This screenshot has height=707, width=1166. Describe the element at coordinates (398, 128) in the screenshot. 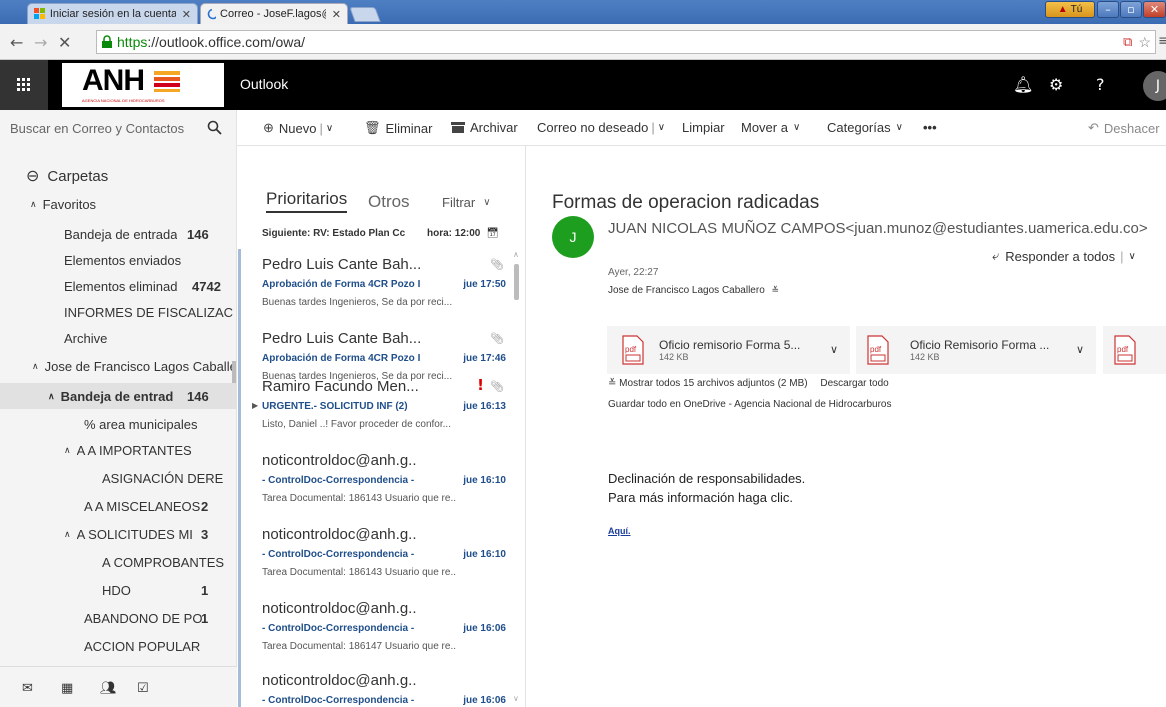

I see `delete-button: 🗑︎ Eliminar` at that location.